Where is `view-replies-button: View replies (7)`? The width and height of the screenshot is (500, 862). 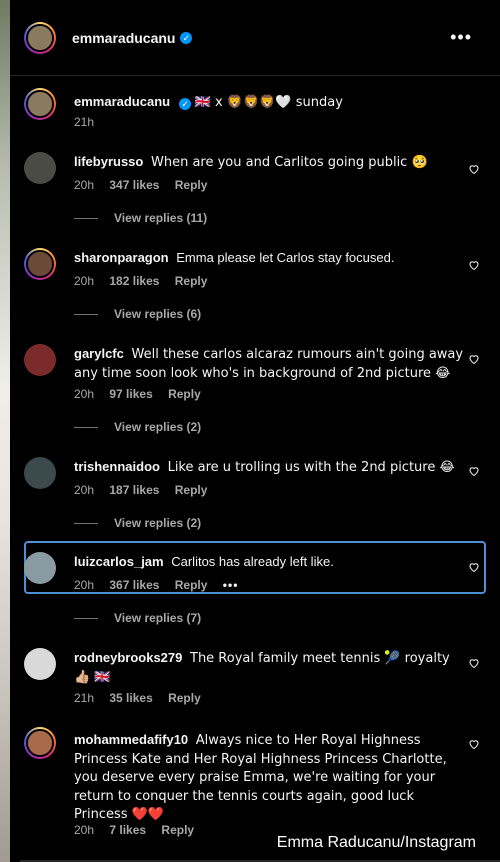
view-replies-button: View replies (7) is located at coordinates (137, 618).